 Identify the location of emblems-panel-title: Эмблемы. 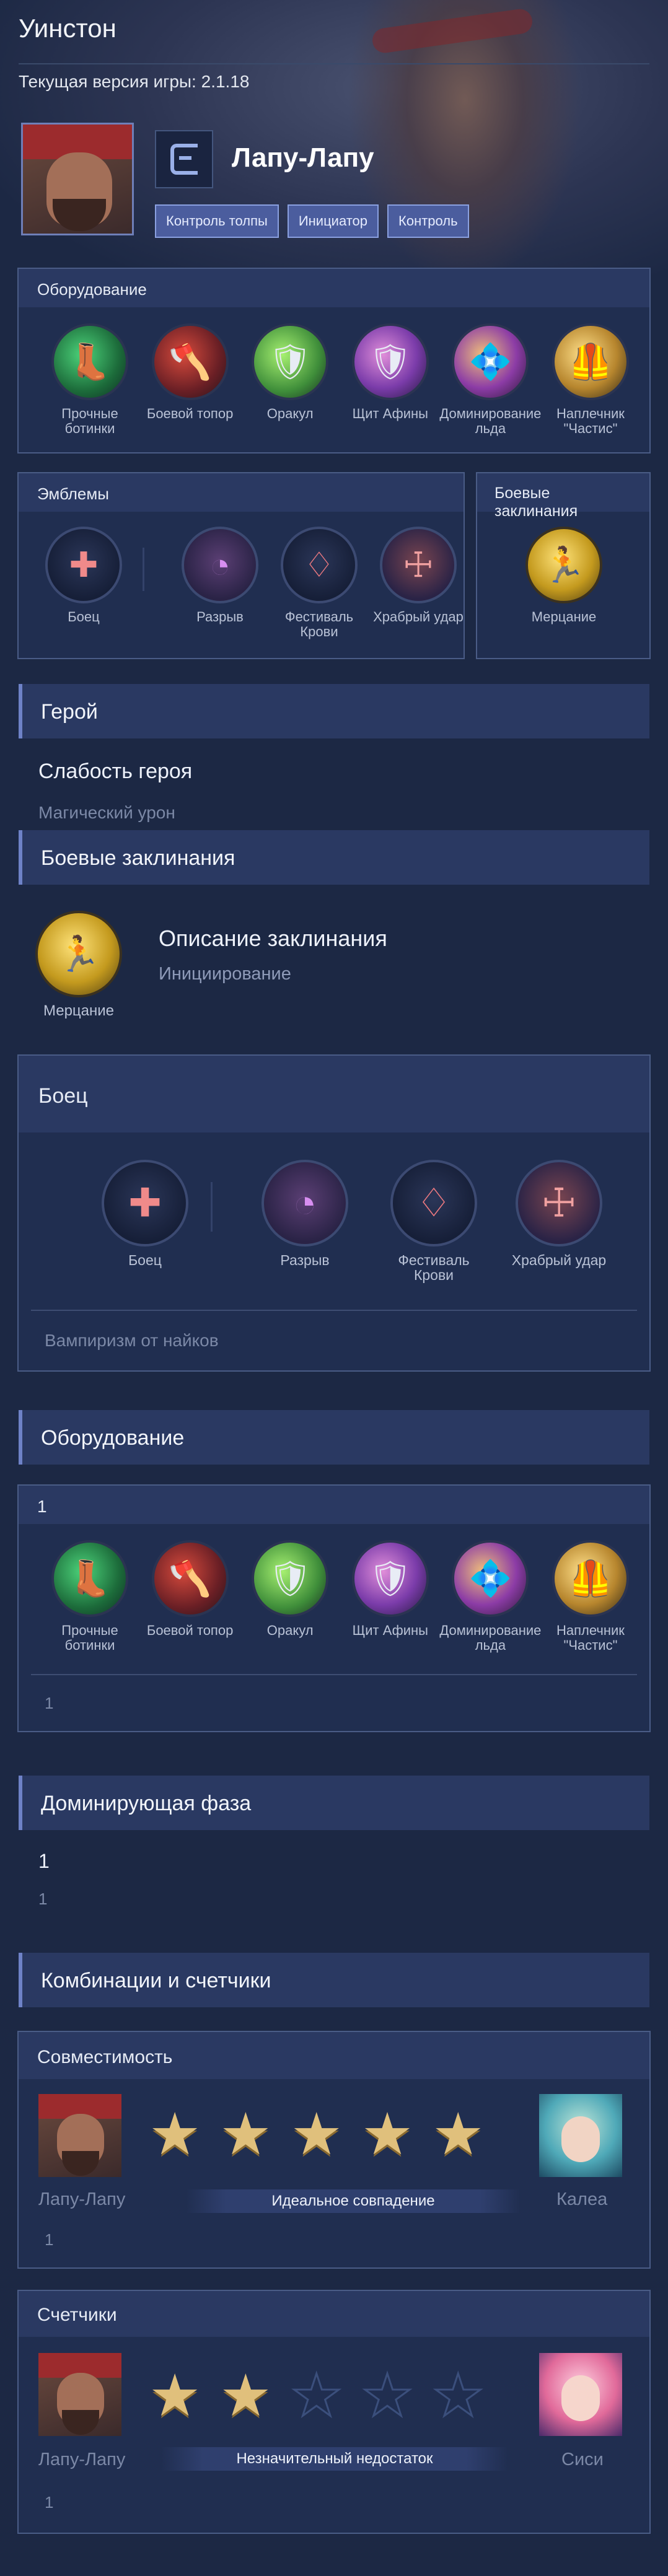
(241, 492).